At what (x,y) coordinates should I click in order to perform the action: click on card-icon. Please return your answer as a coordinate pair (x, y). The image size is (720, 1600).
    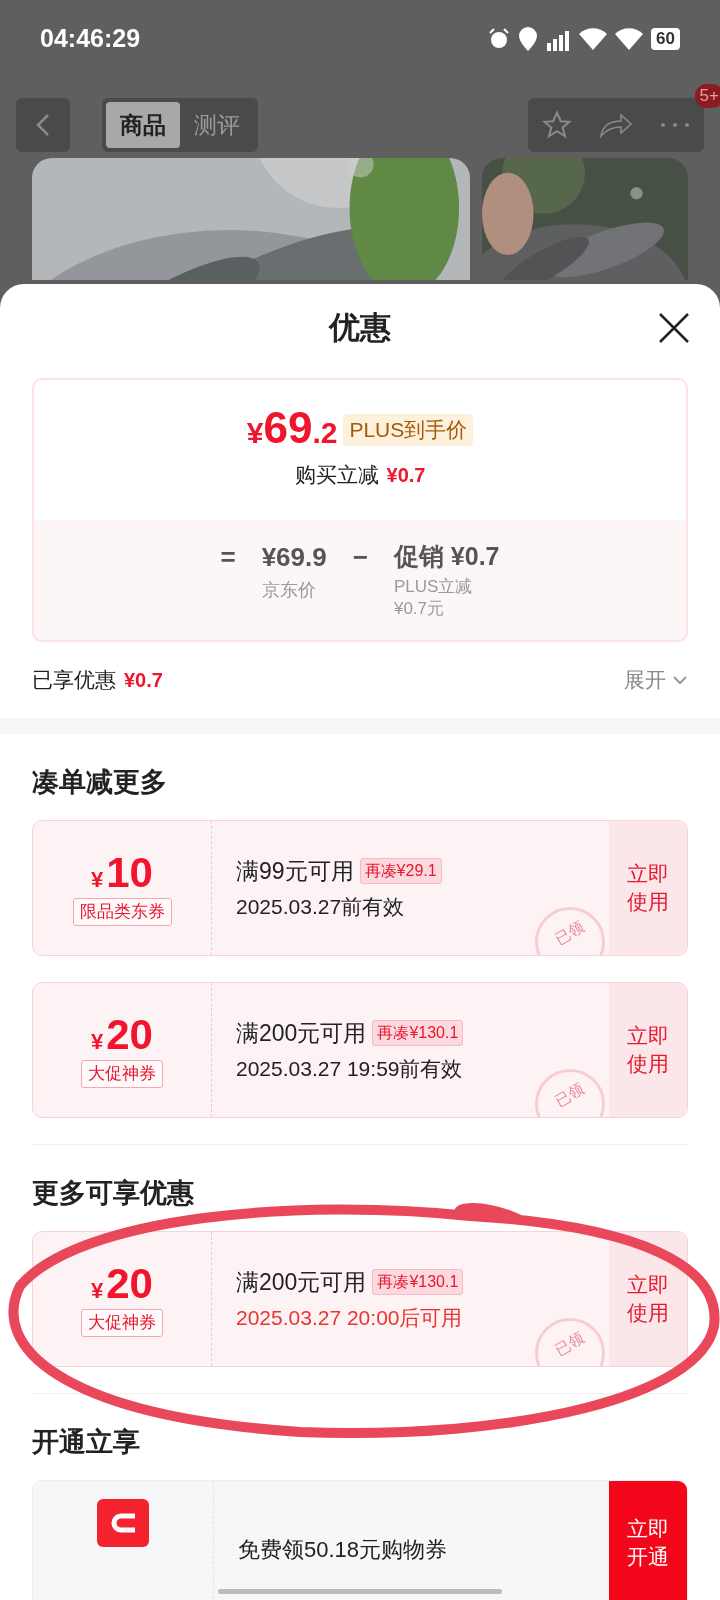
    Looking at the image, I should click on (123, 1523).